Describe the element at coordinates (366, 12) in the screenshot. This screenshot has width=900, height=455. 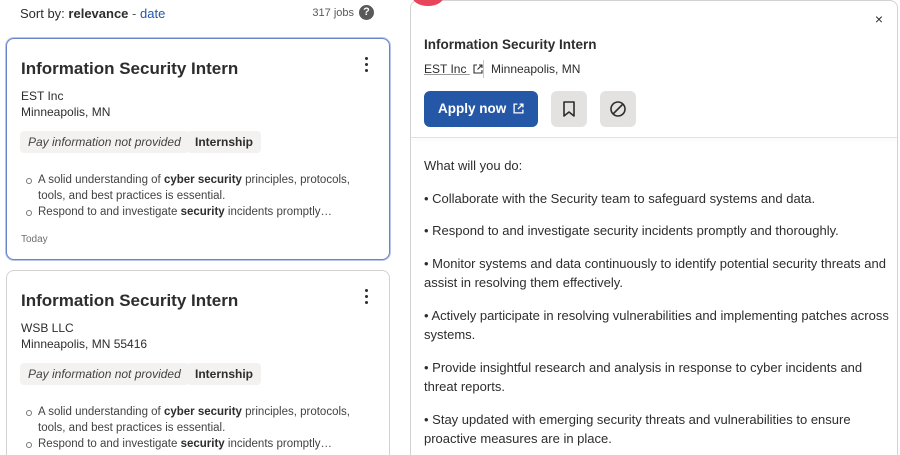
I see `help-icon: ?` at that location.